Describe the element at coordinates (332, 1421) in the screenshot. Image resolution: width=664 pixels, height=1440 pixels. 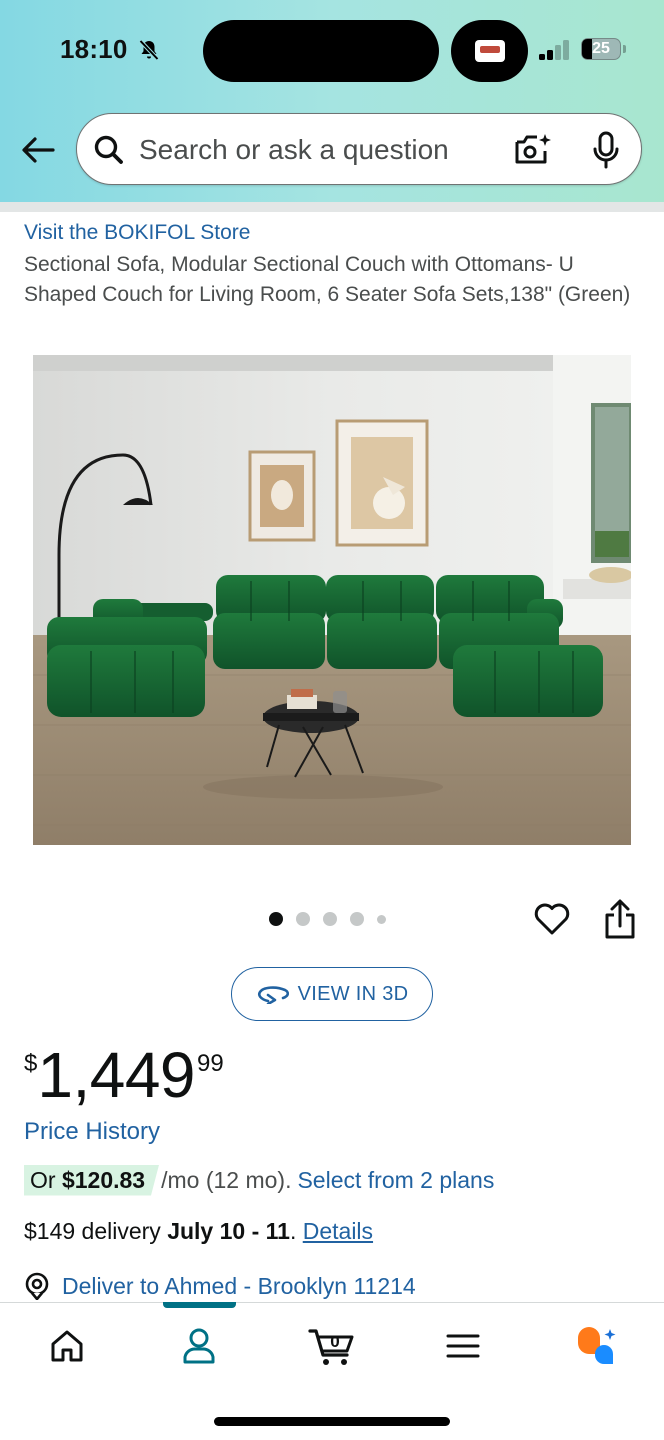
I see `home-indicator` at that location.